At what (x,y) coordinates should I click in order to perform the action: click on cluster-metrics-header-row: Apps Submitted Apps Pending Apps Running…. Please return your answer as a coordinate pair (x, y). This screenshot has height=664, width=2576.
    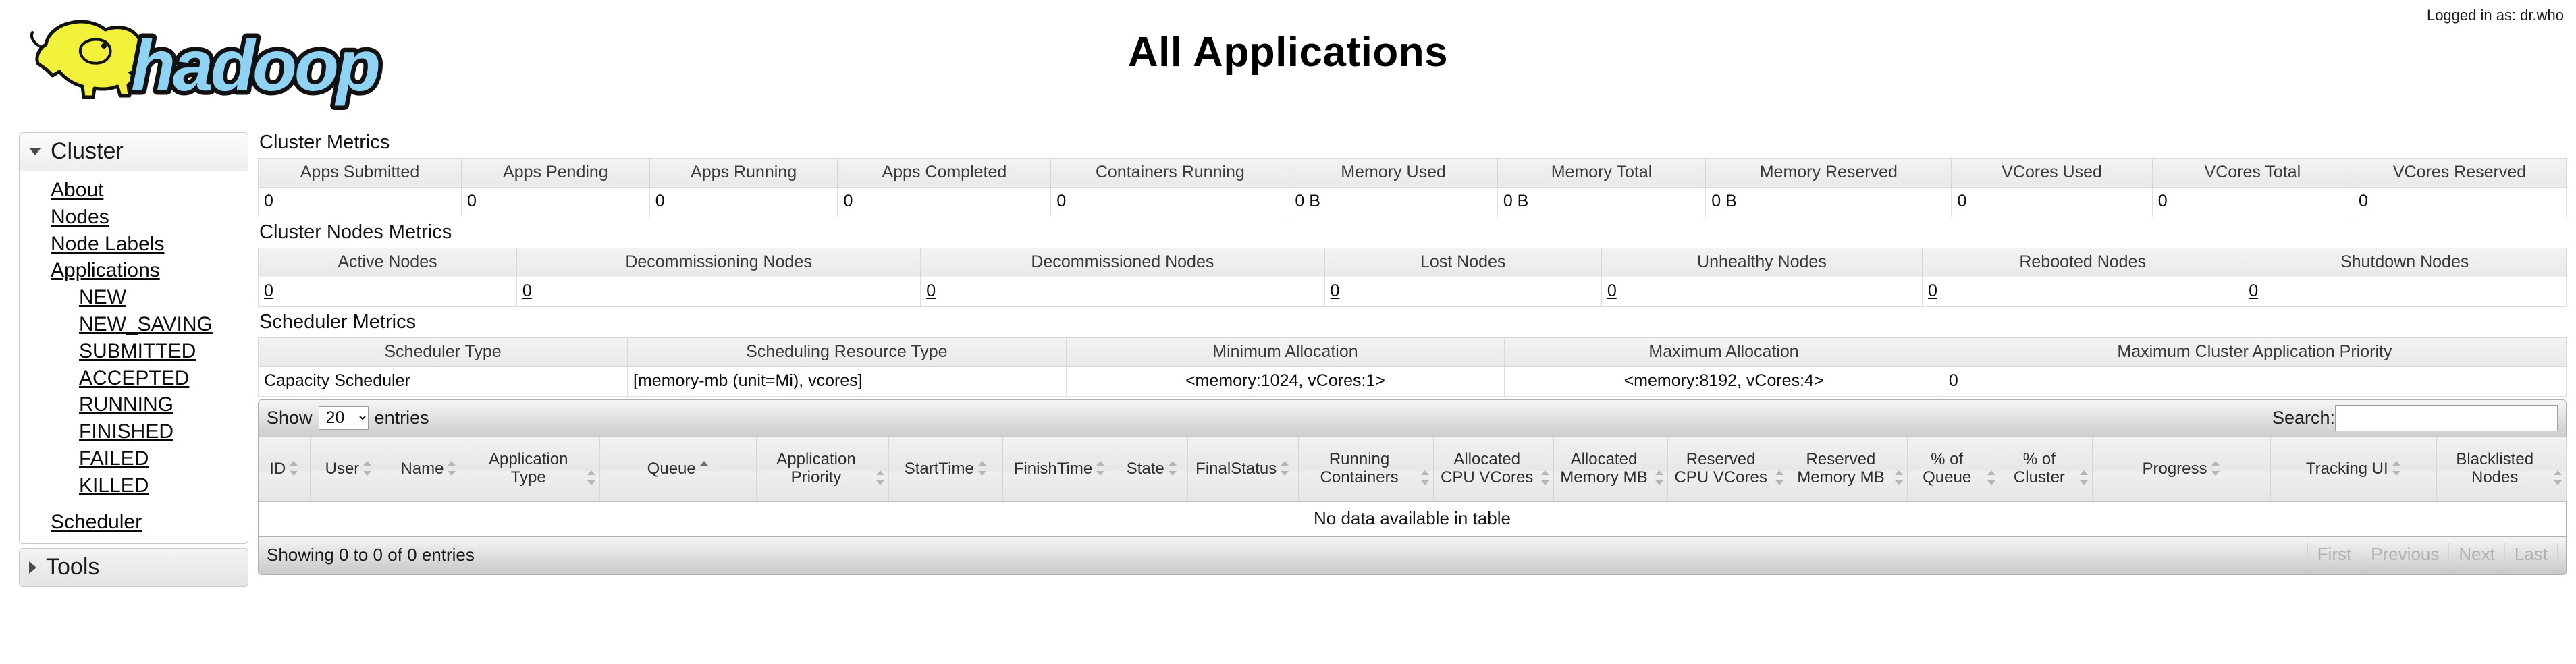
    Looking at the image, I should click on (1412, 172).